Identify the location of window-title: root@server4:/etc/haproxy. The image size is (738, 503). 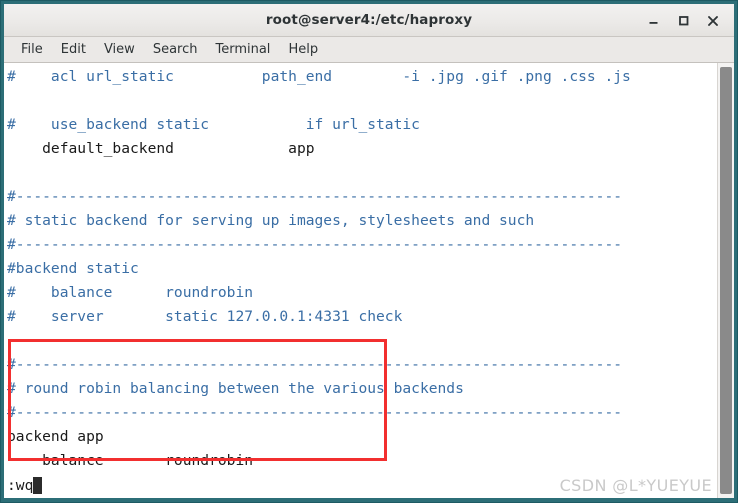
(369, 20).